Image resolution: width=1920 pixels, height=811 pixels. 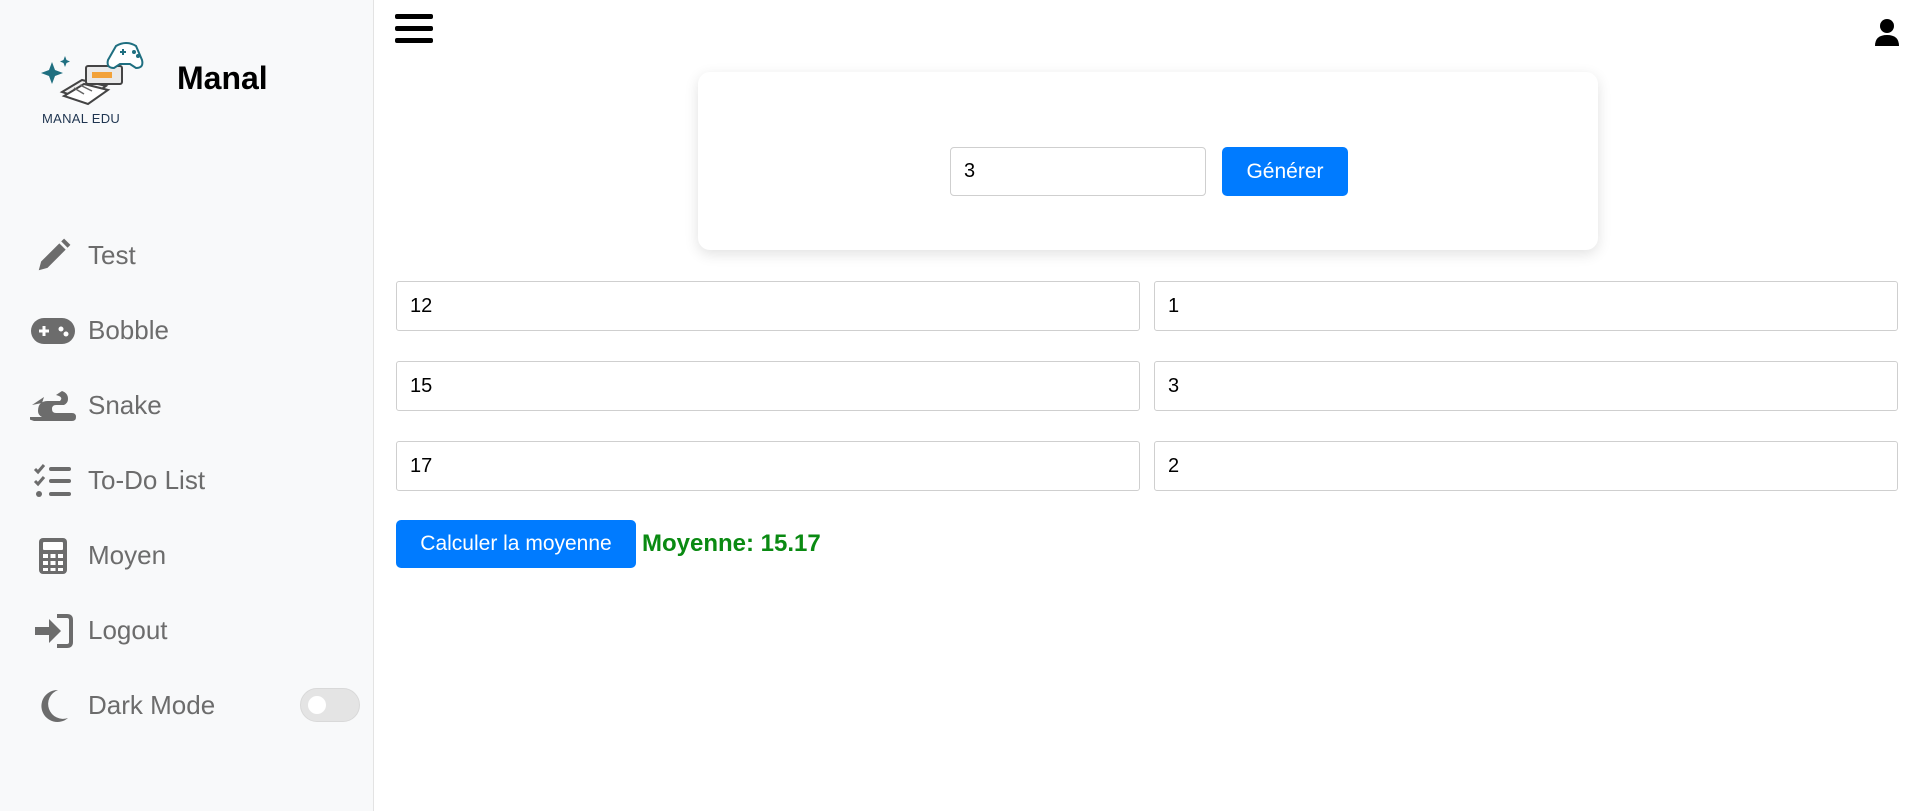 I want to click on sidebar-item-label: Moyen, so click(x=127, y=555).